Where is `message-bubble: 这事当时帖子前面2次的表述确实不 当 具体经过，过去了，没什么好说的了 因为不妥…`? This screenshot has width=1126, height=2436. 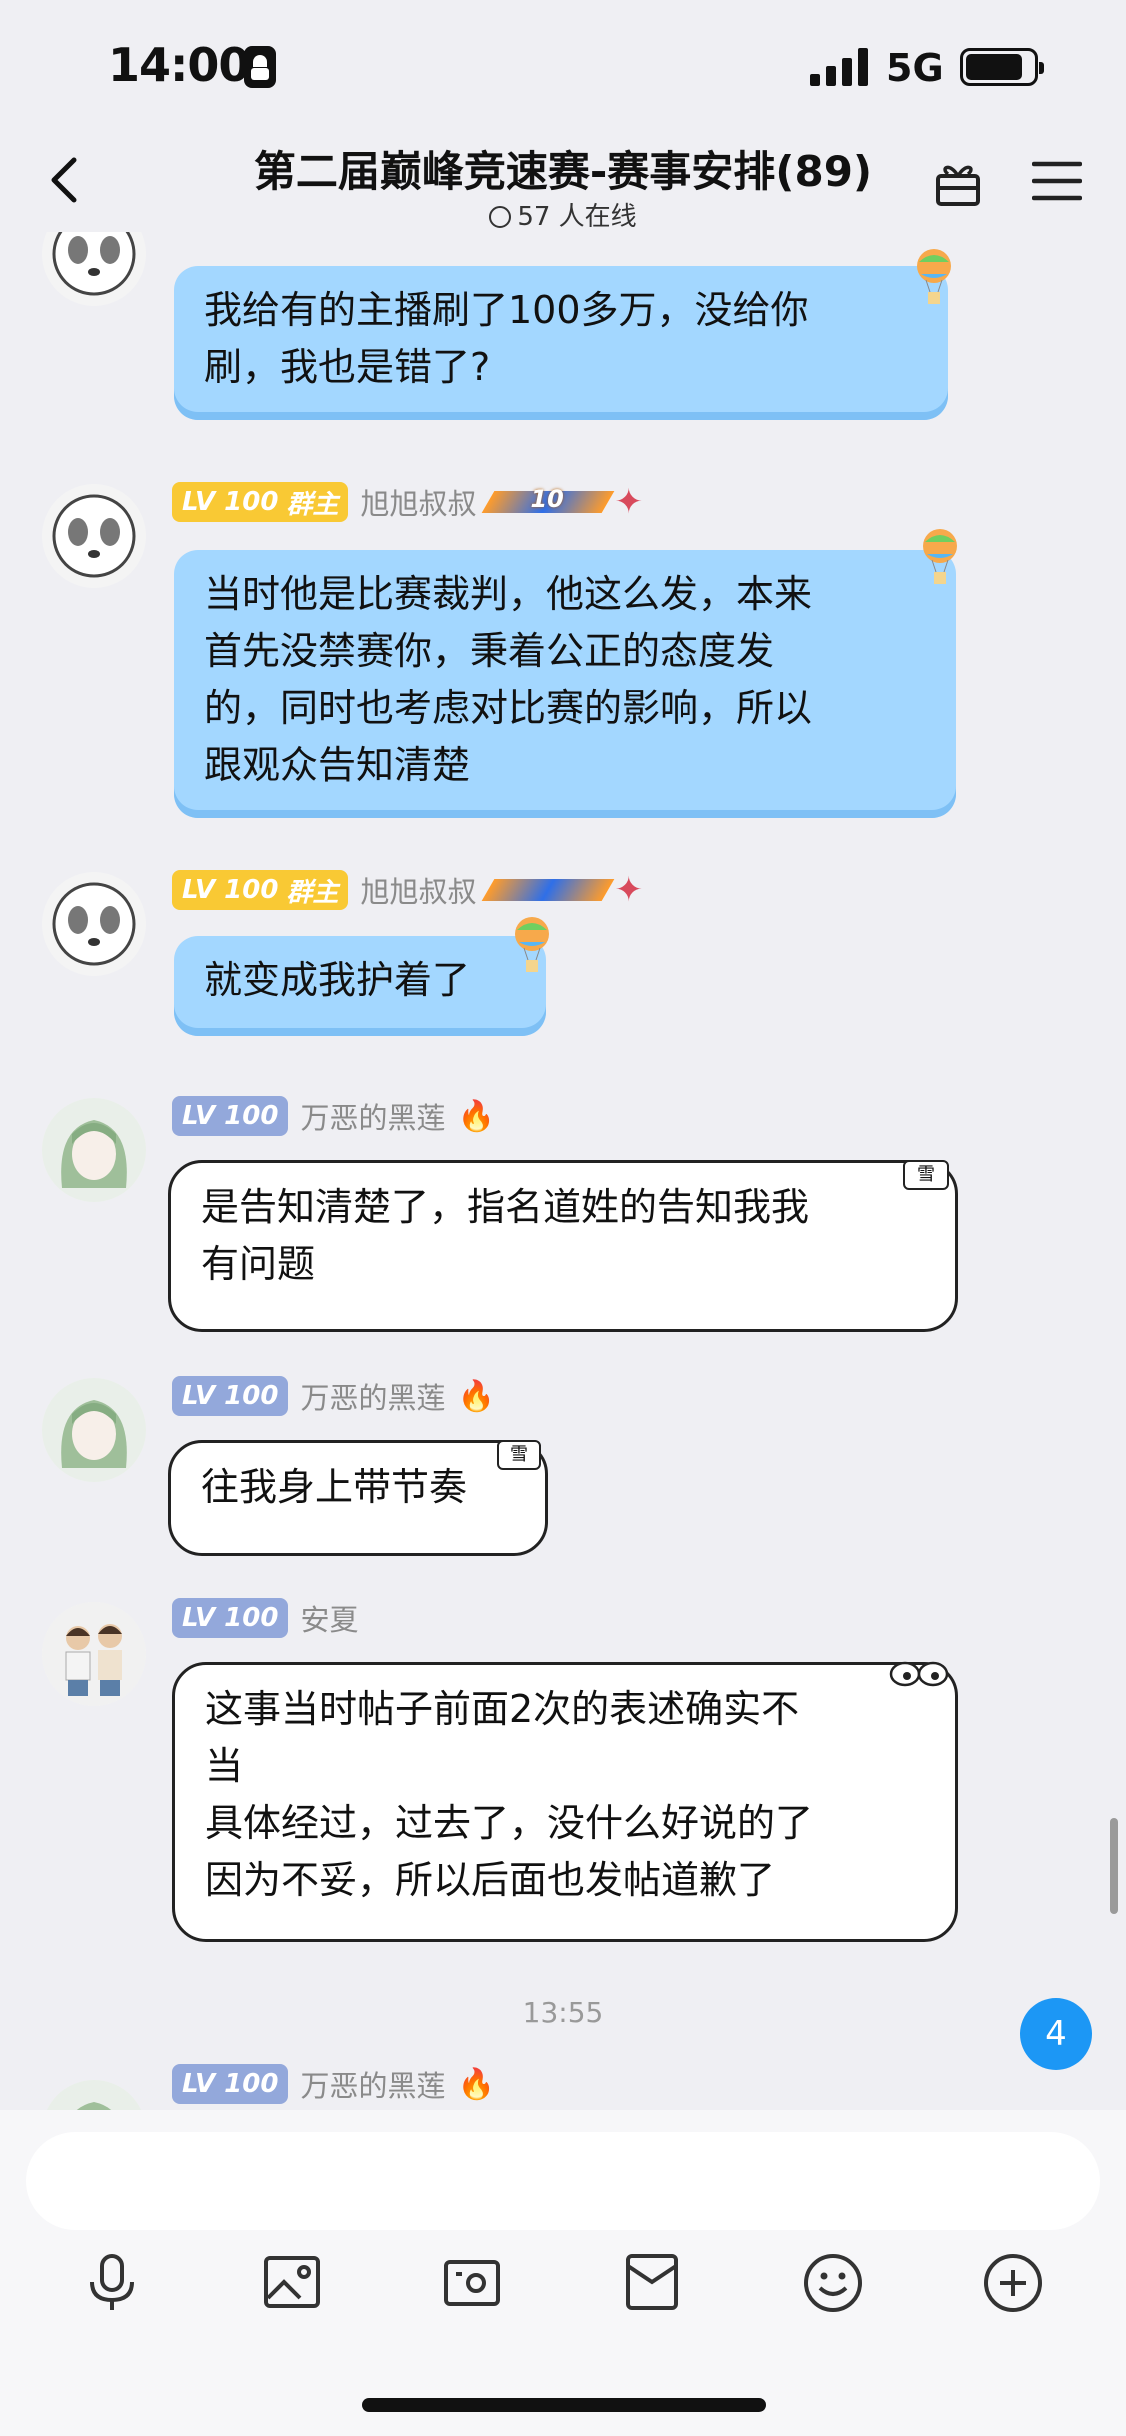 message-bubble: 这事当时帖子前面2次的表述确实不 当 具体经过，过去了，没什么好说的了 因为不妥… is located at coordinates (565, 1801).